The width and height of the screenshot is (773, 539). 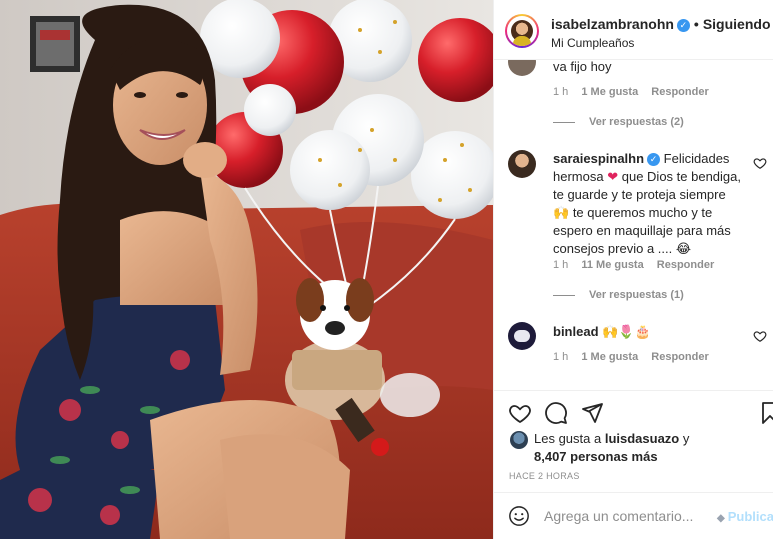 What do you see at coordinates (642, 212) in the screenshot?
I see `comment-body-part: te queremos mucho y te` at bounding box center [642, 212].